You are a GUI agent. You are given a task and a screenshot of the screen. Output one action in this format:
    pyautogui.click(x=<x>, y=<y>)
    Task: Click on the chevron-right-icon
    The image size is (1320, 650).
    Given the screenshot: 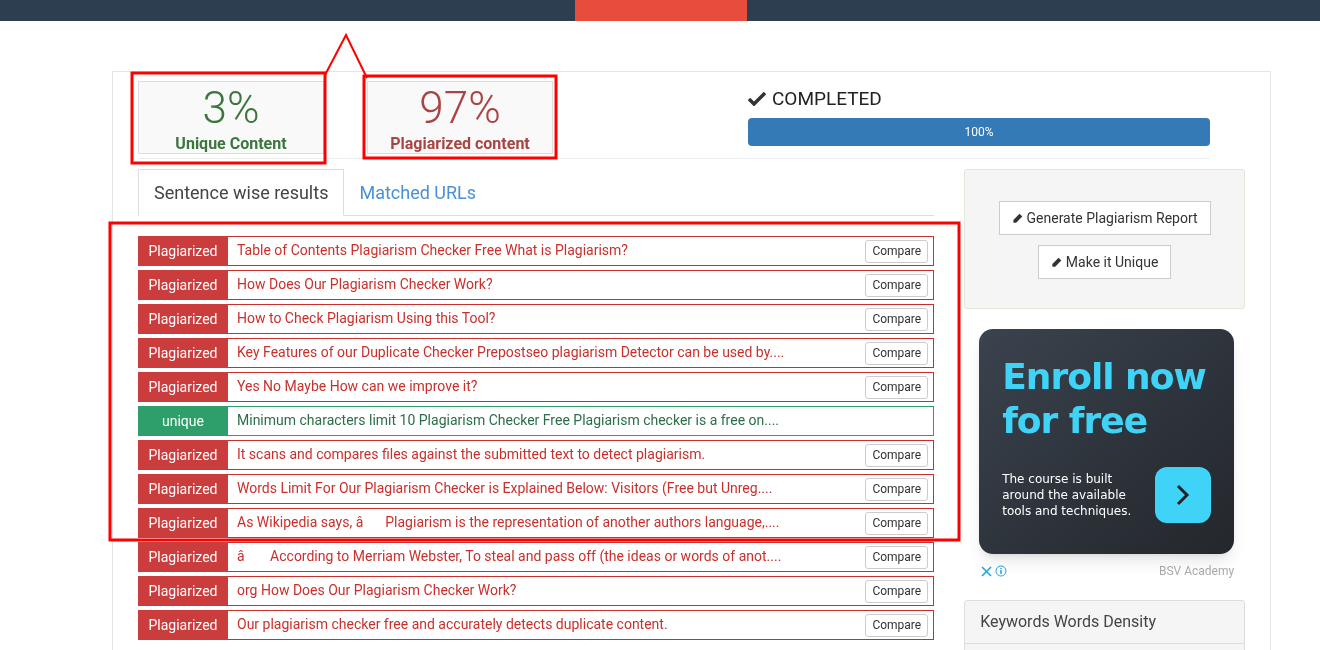 What is the action you would take?
    pyautogui.click(x=1183, y=495)
    